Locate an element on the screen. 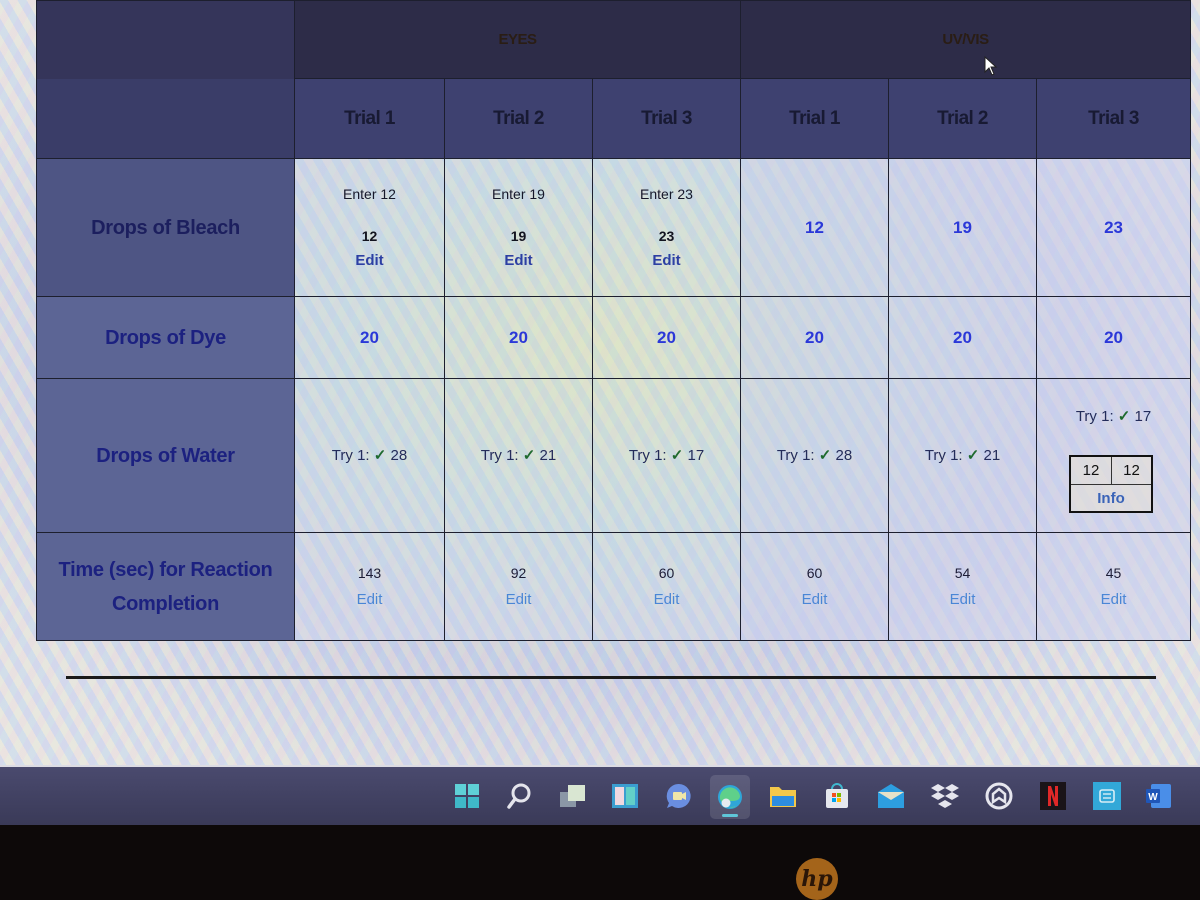 Image resolution: width=1200 pixels, height=900 pixels. group-header-eyes: EYES is located at coordinates (517, 39).